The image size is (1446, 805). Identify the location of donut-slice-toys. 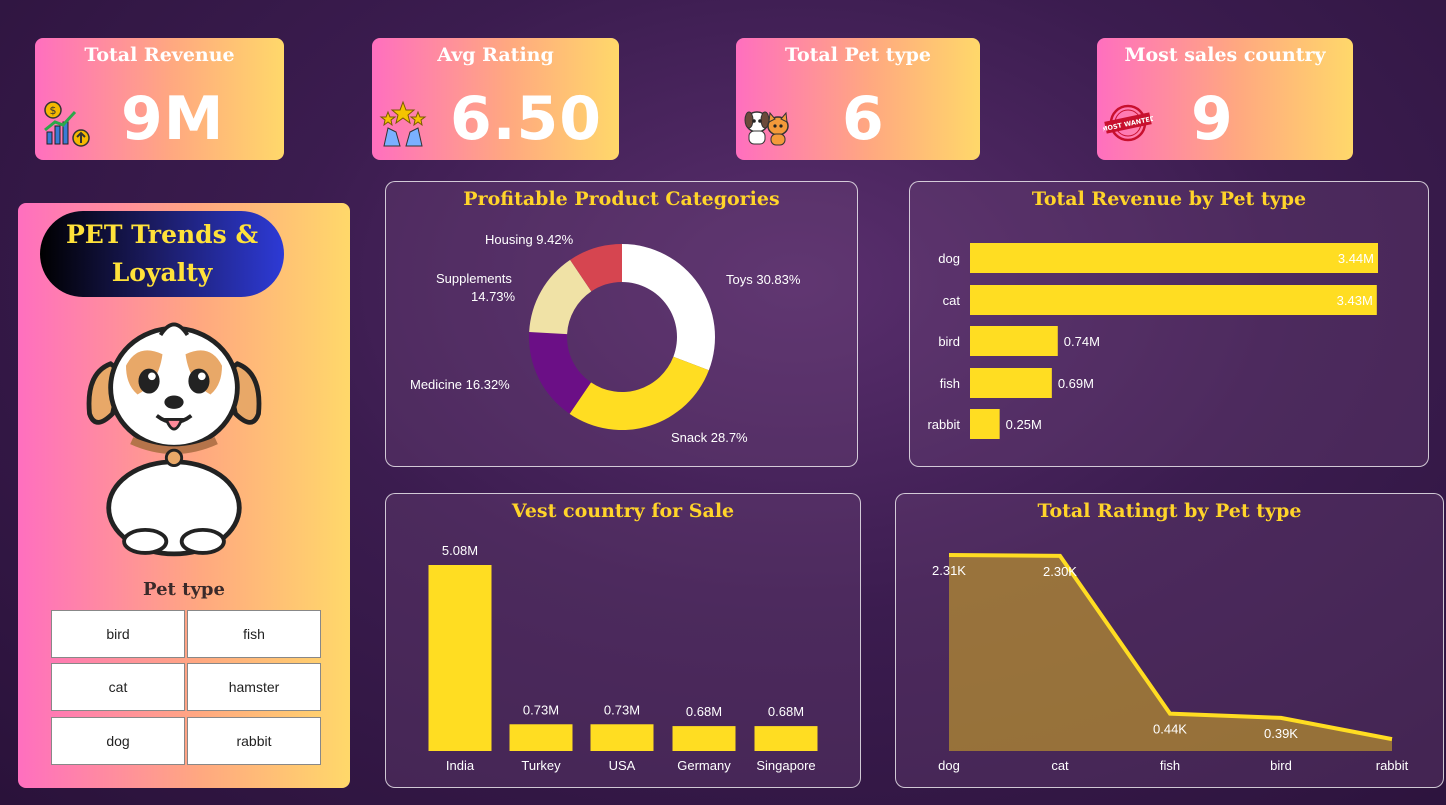
(668, 307).